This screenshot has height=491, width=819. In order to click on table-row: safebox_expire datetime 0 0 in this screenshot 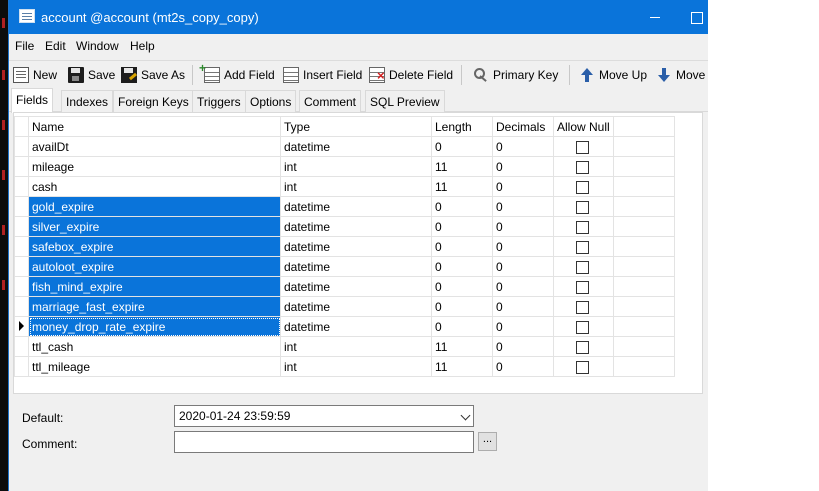, I will do `click(344, 246)`.